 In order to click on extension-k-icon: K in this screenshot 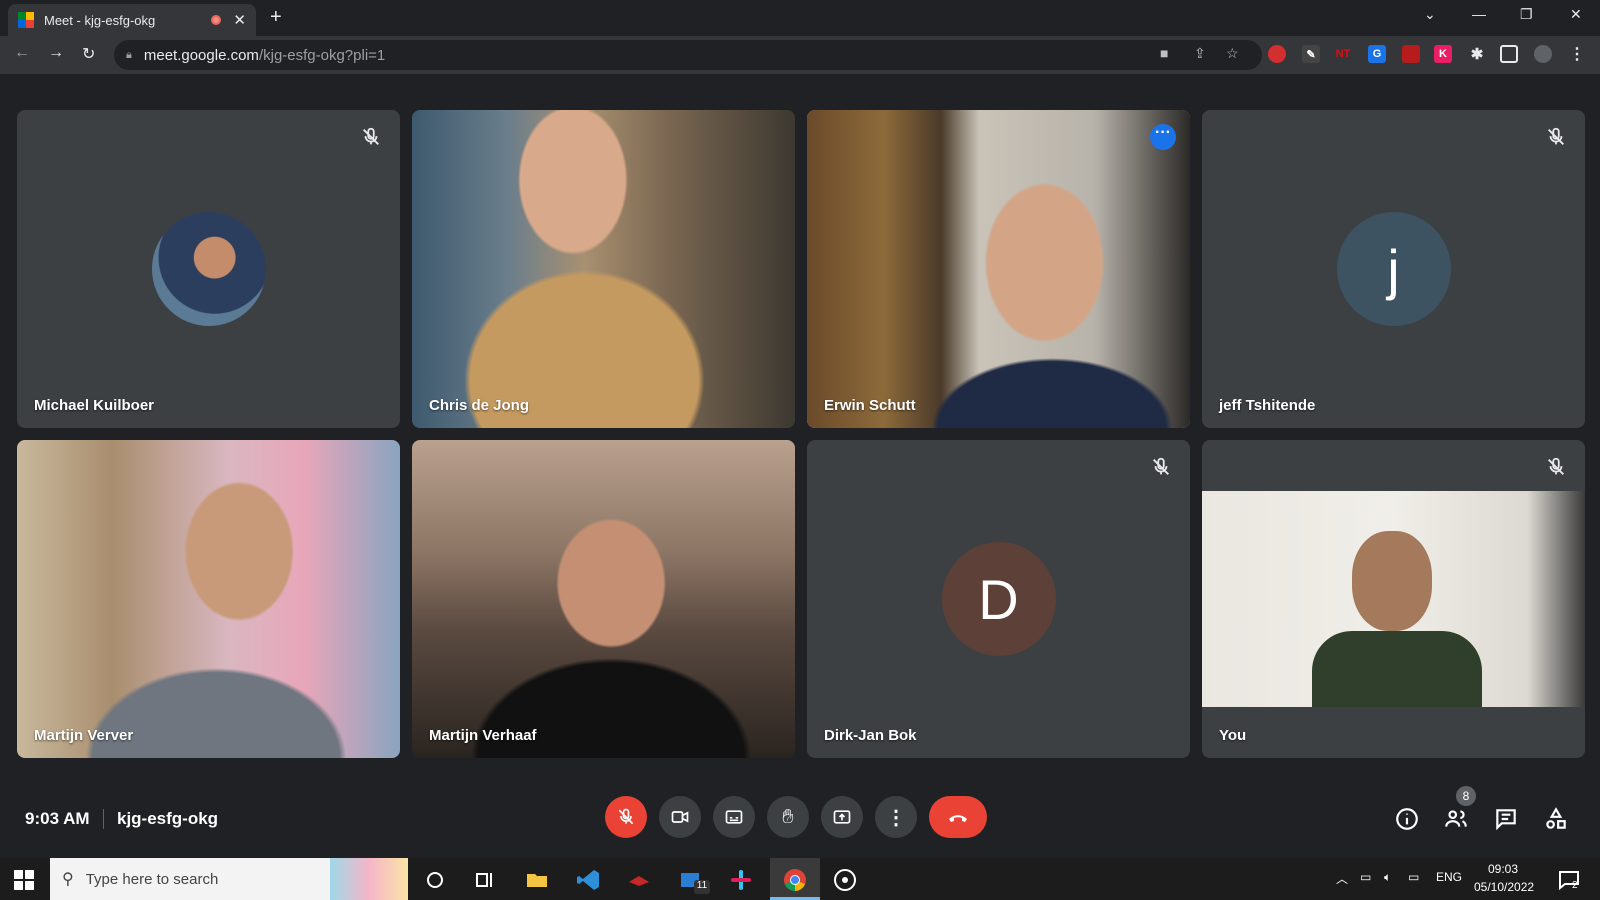, I will do `click(1443, 54)`.